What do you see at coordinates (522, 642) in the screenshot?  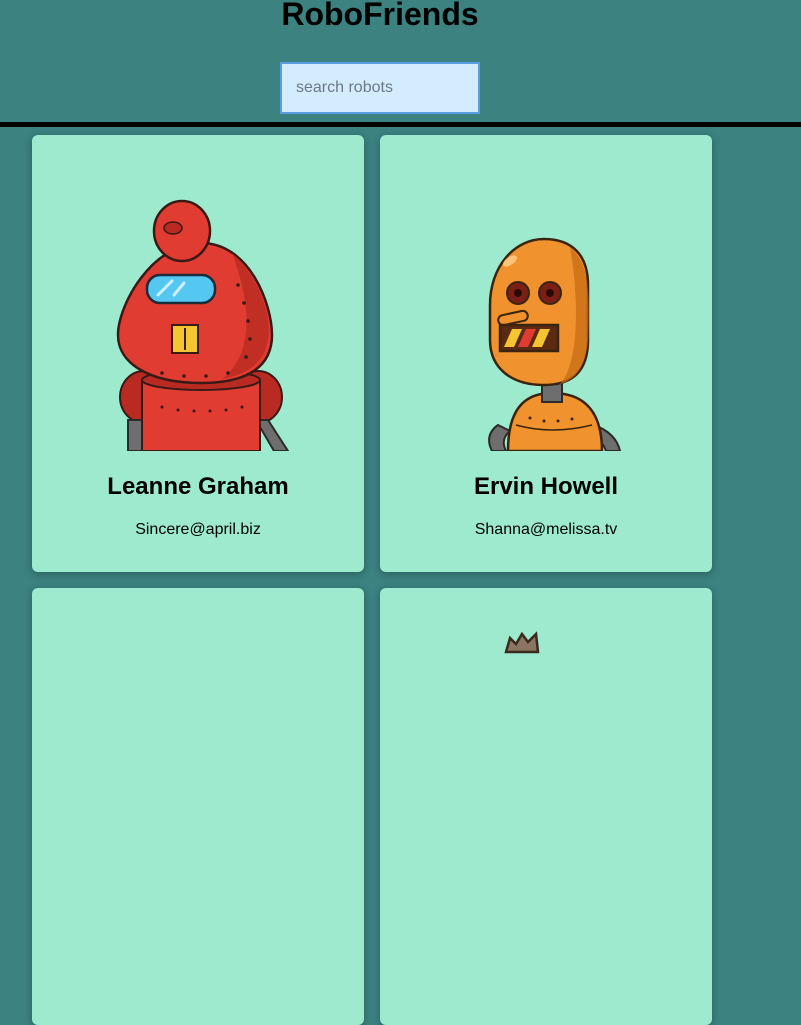 I see `robot-avatar` at bounding box center [522, 642].